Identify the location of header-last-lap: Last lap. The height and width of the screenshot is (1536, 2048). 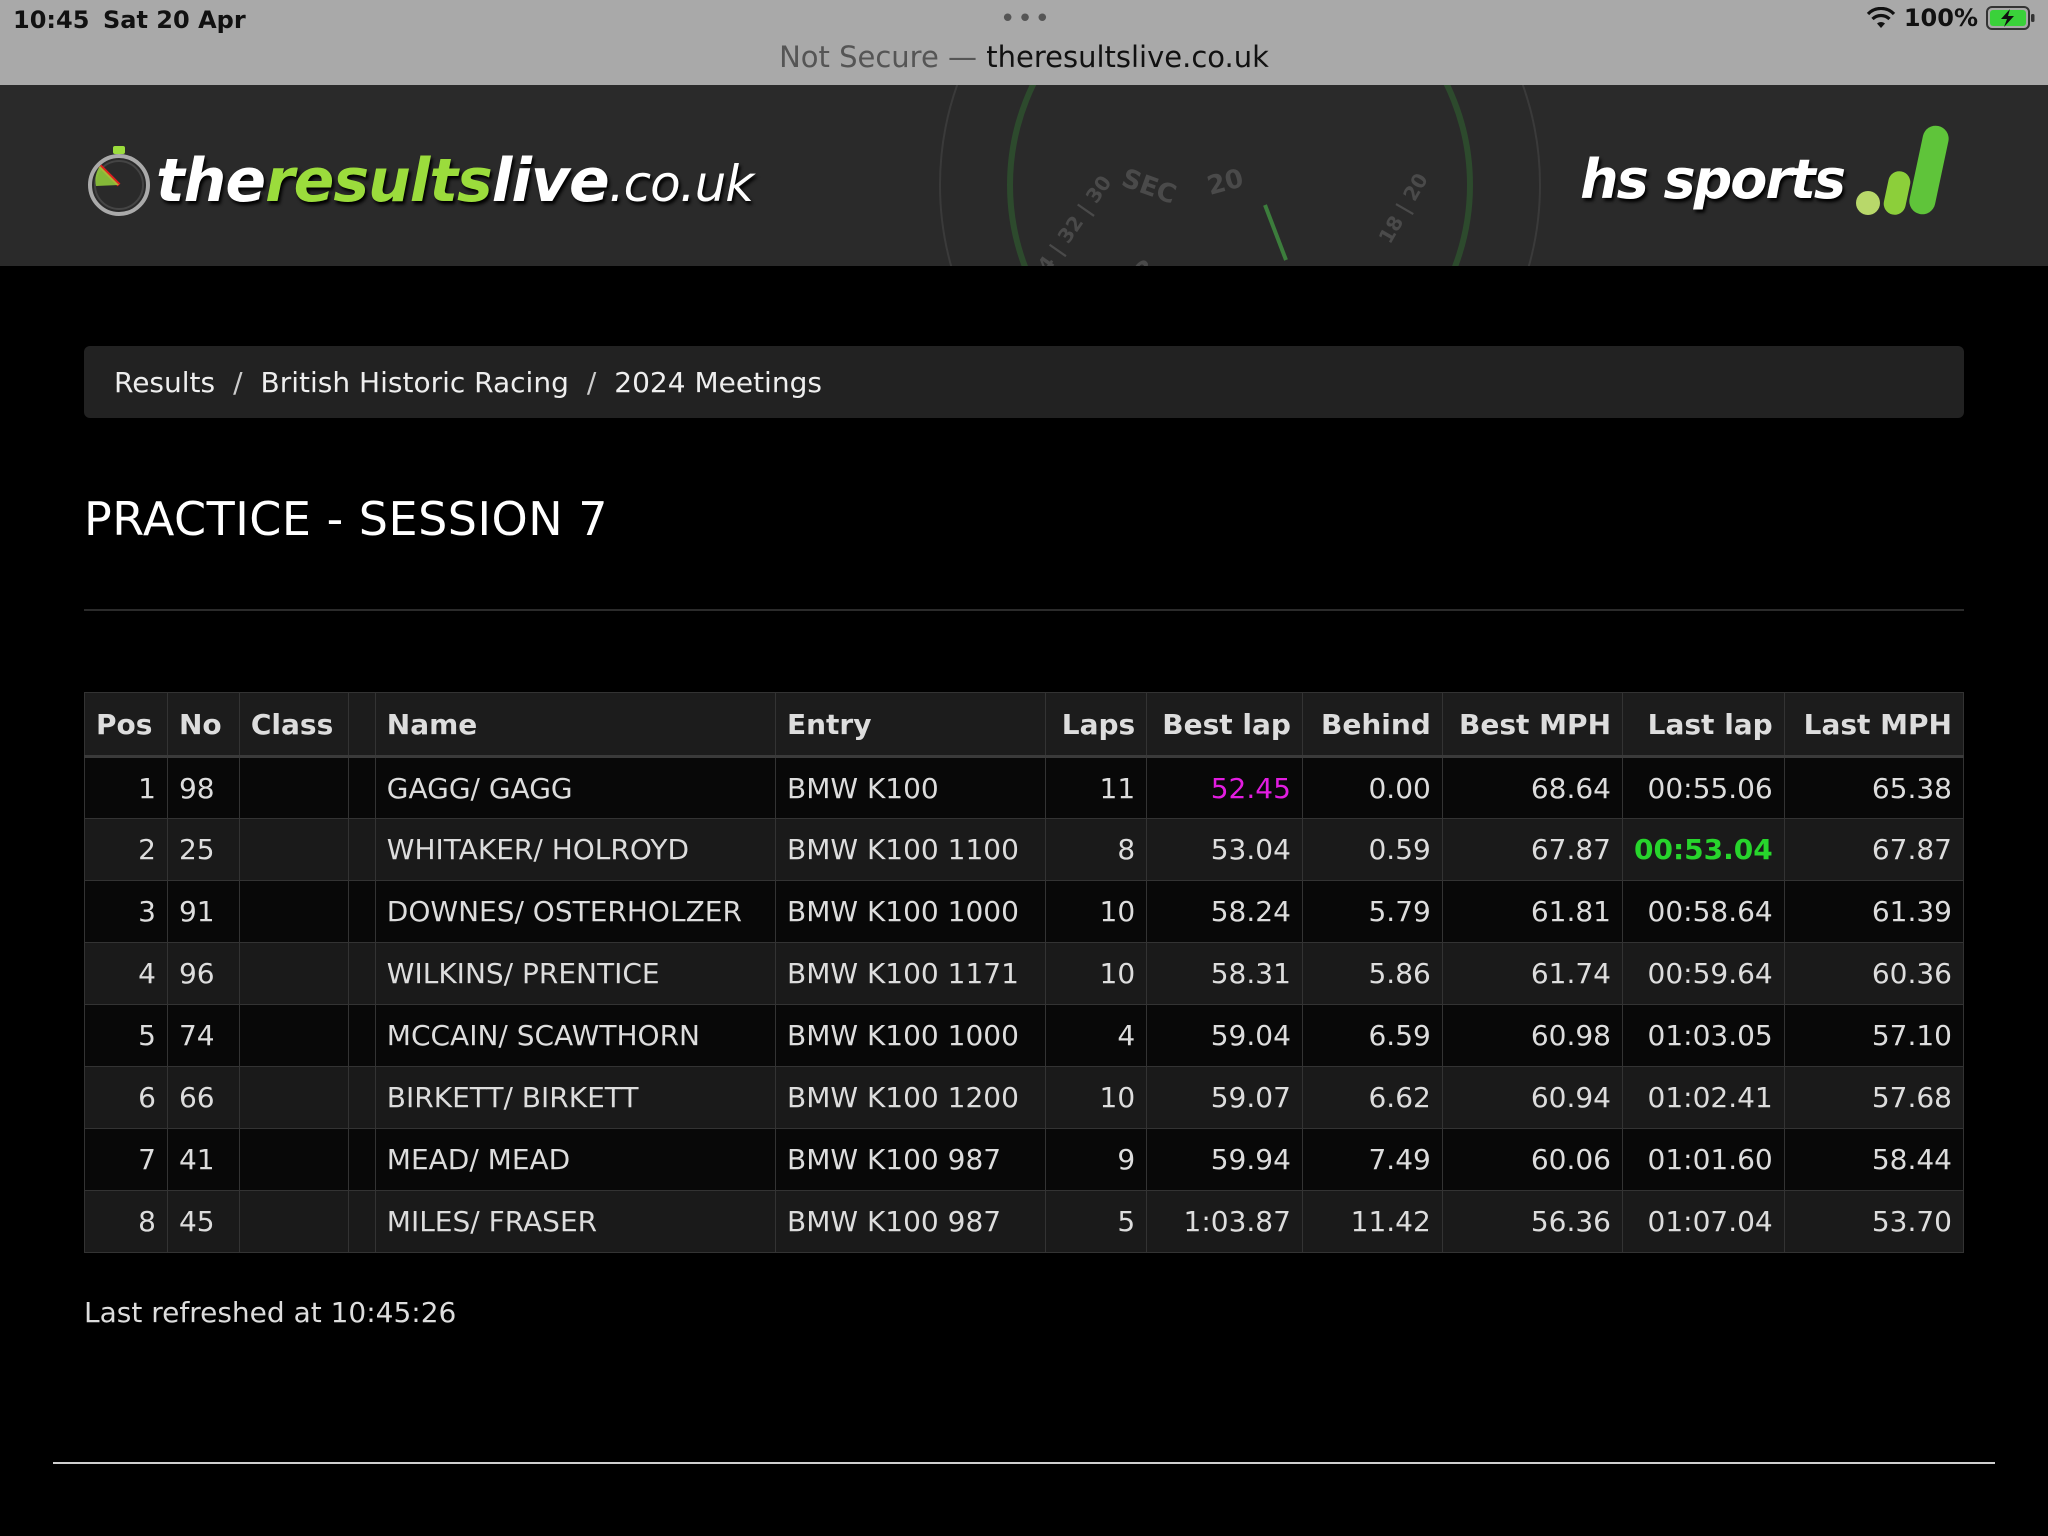
(1703, 725).